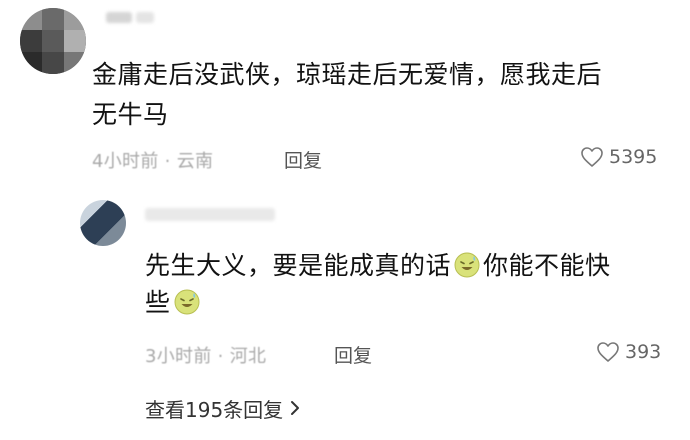  Describe the element at coordinates (195, 161) in the screenshot. I see `comment-location: 云南` at that location.